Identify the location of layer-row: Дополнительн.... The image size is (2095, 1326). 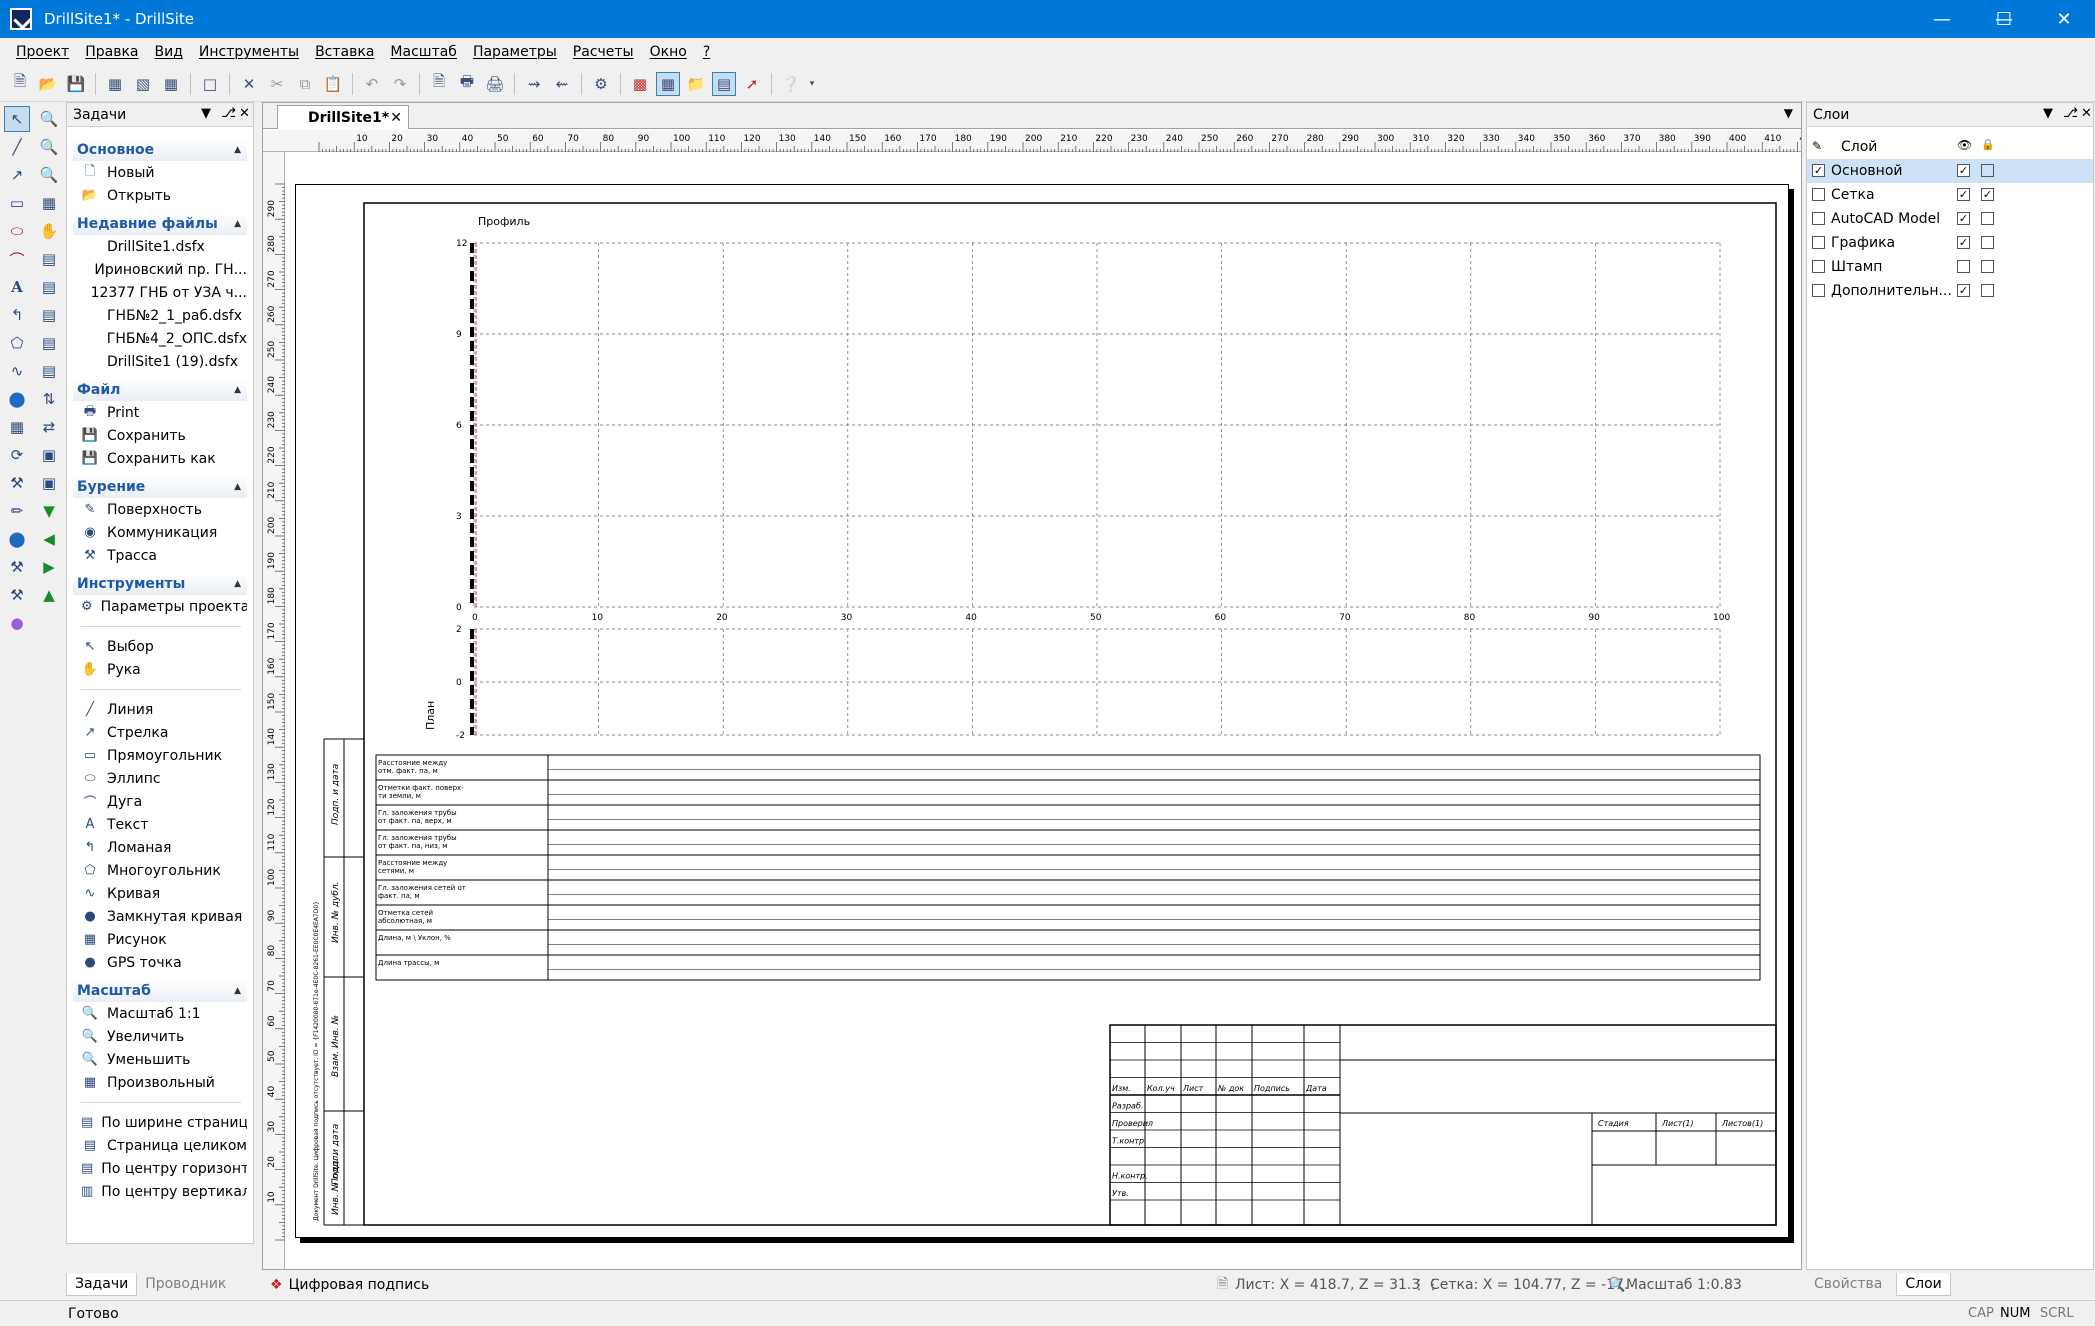
(1950, 291).